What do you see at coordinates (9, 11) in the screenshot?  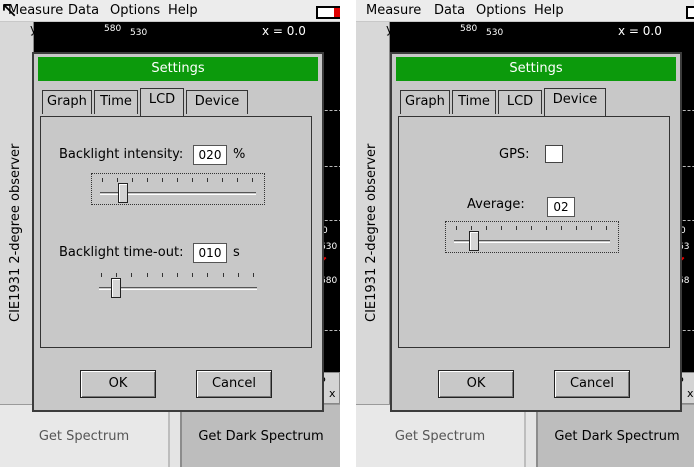 I see `cursor-icon: ↖` at bounding box center [9, 11].